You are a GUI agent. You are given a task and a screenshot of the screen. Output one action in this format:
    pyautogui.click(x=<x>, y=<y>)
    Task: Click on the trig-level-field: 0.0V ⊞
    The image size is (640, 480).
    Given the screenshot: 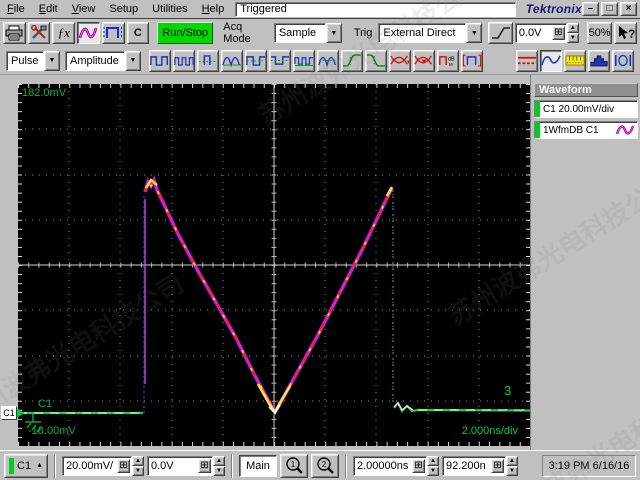 What is the action you would take?
    pyautogui.click(x=540, y=33)
    